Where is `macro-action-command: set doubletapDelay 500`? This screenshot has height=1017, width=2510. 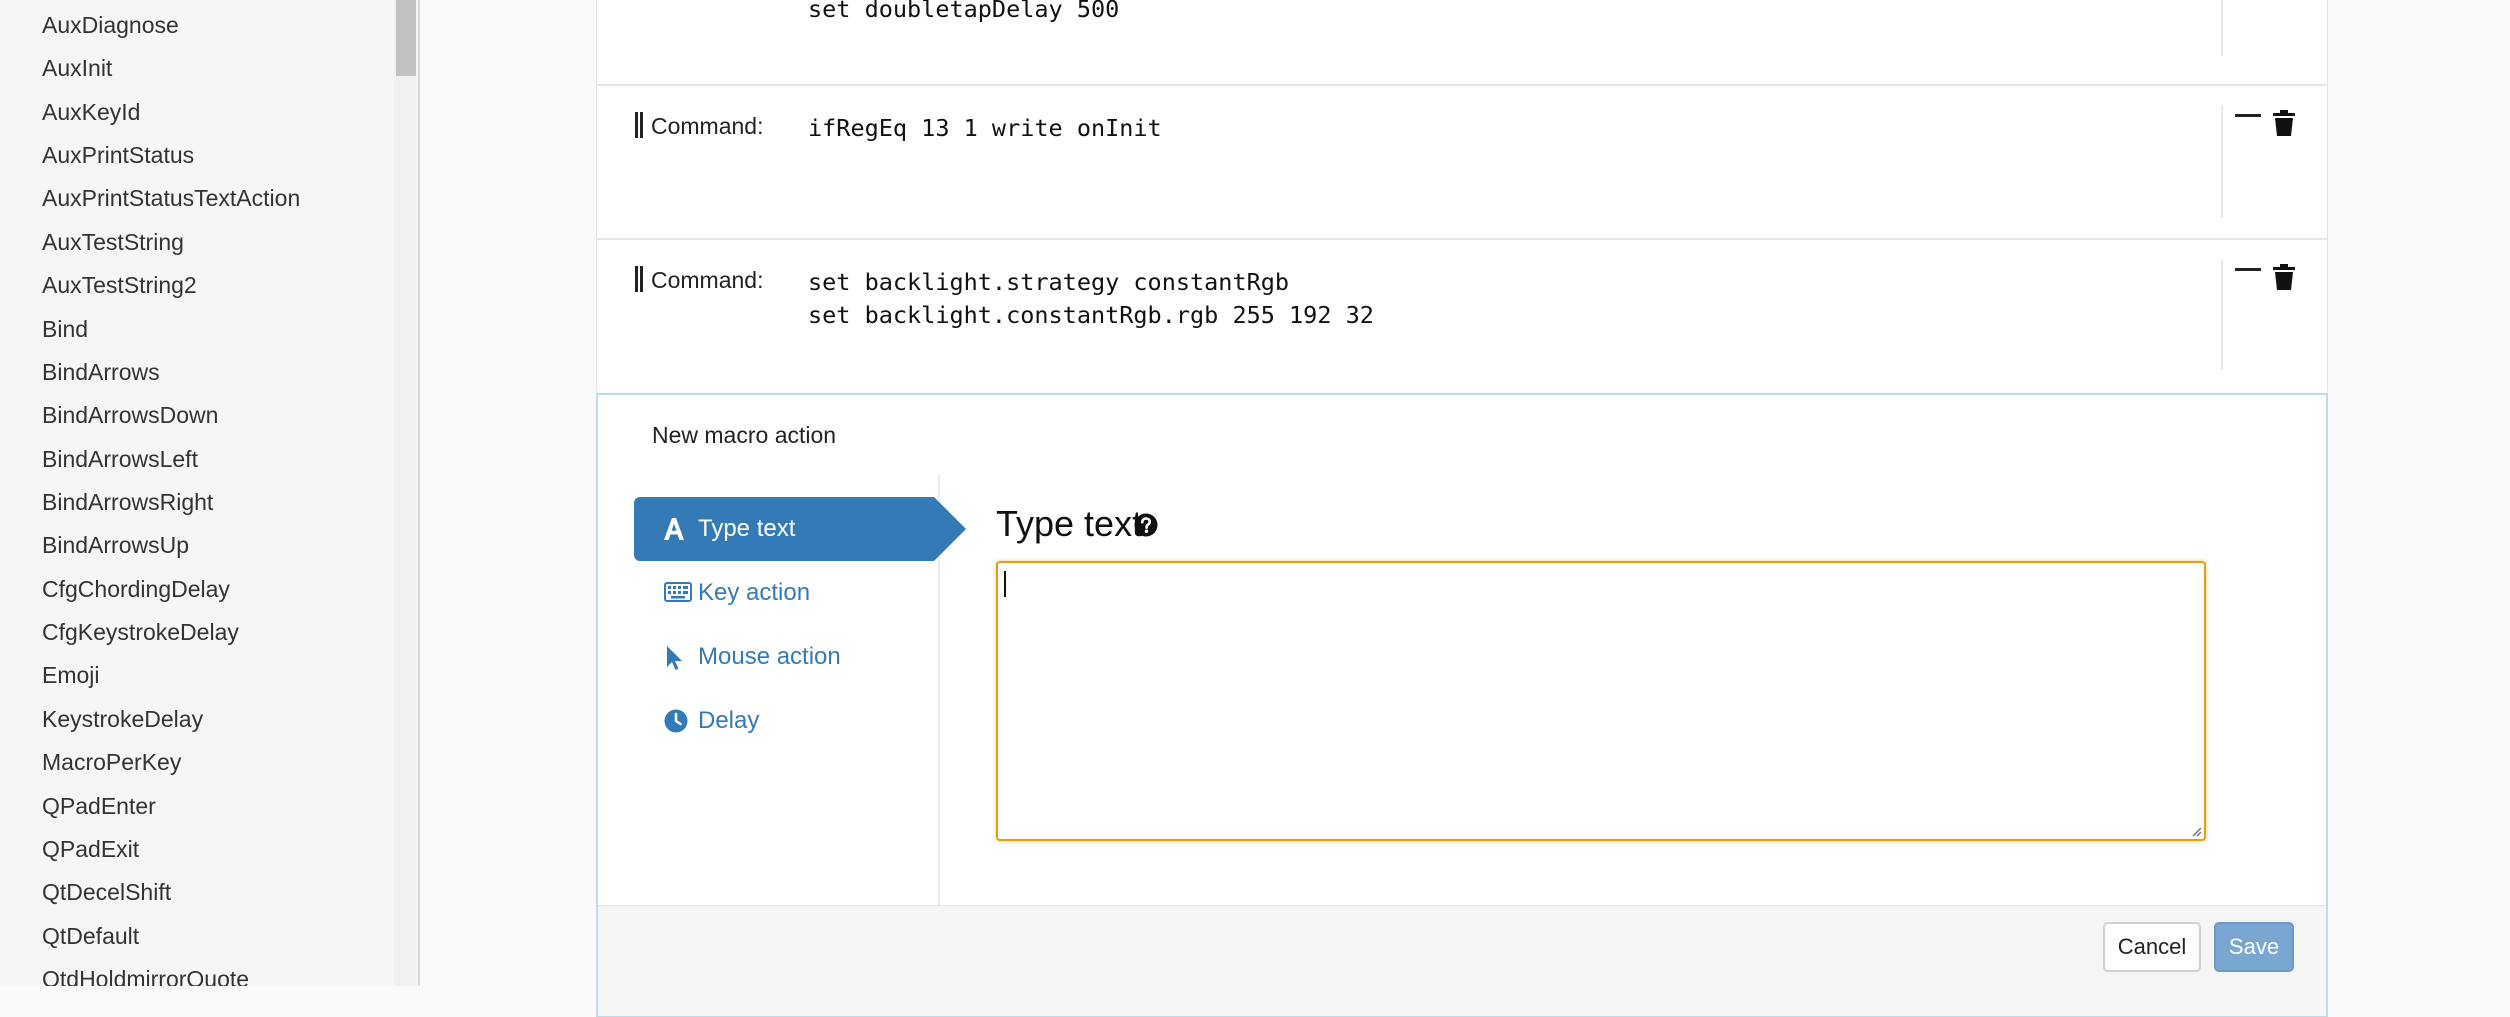
macro-action-command: set doubletapDelay 500 is located at coordinates (1462, 43).